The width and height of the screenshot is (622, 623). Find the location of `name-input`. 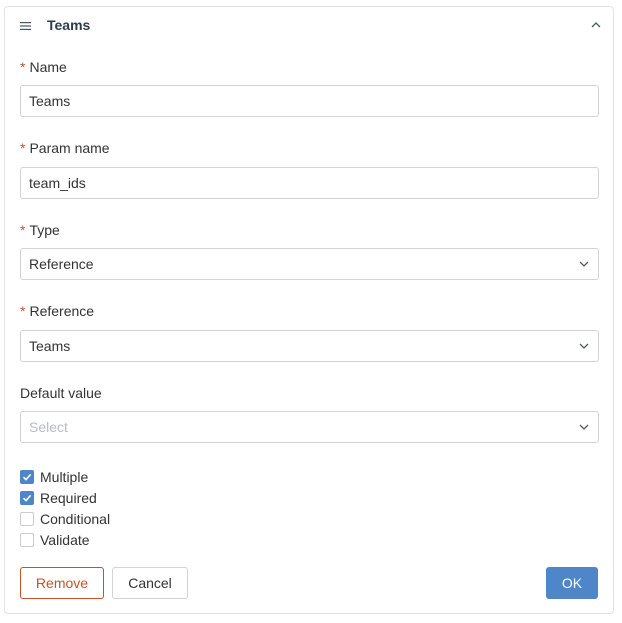

name-input is located at coordinates (291, 101).